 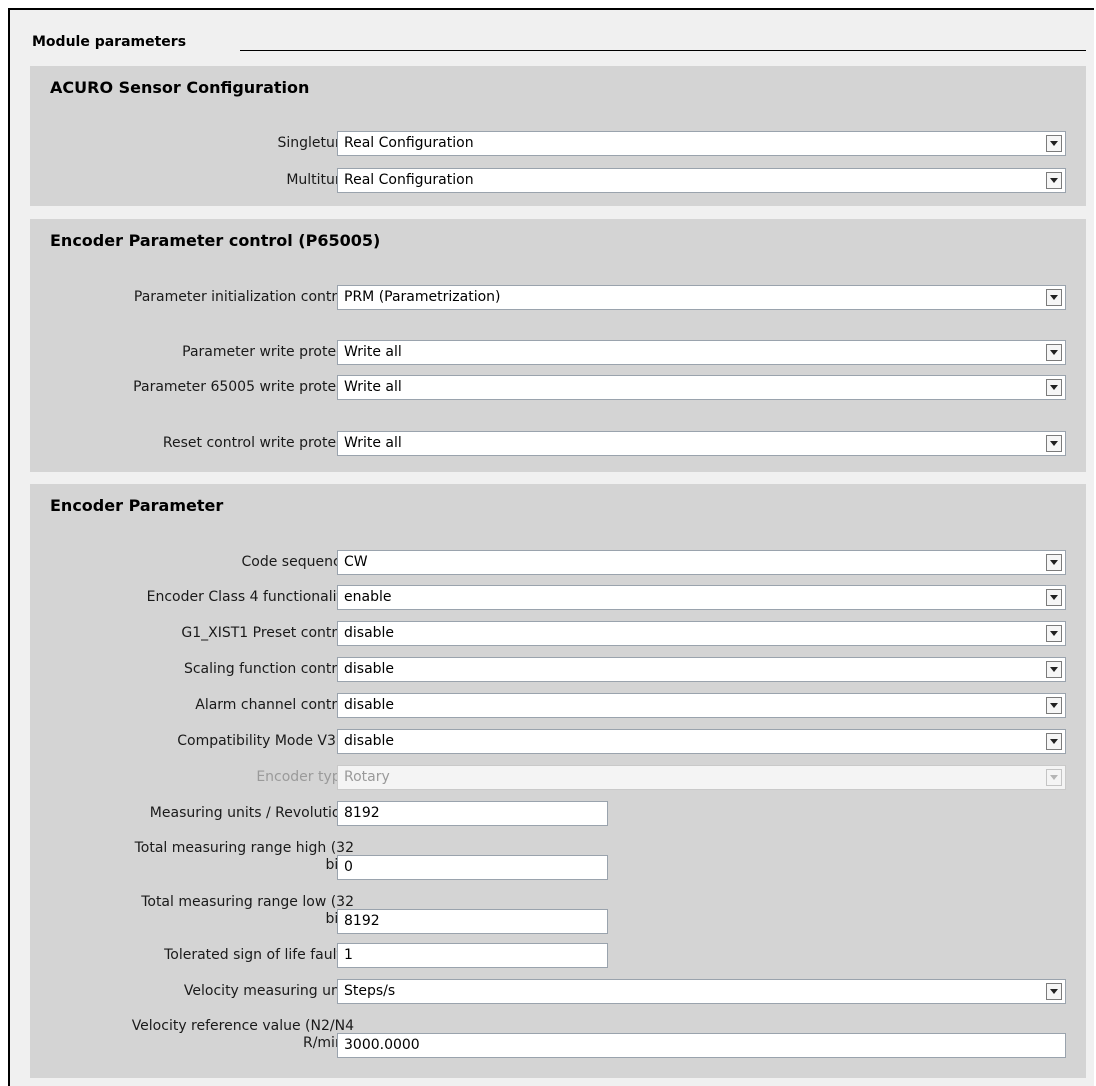 What do you see at coordinates (268, 991) in the screenshot?
I see `velocity-unit-label: Velocity measuring unit:` at bounding box center [268, 991].